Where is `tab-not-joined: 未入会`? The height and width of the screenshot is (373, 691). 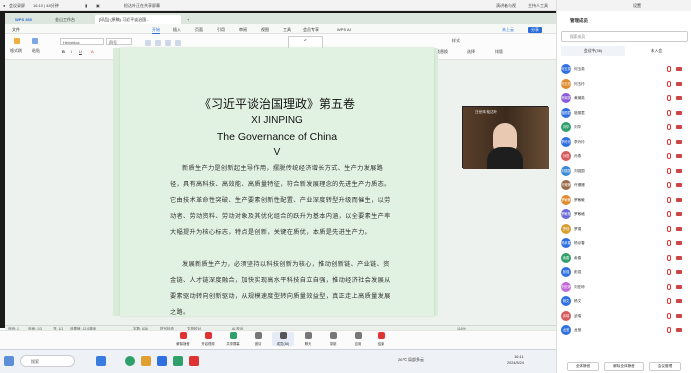
tab-not-joined: 未入会 is located at coordinates (656, 51).